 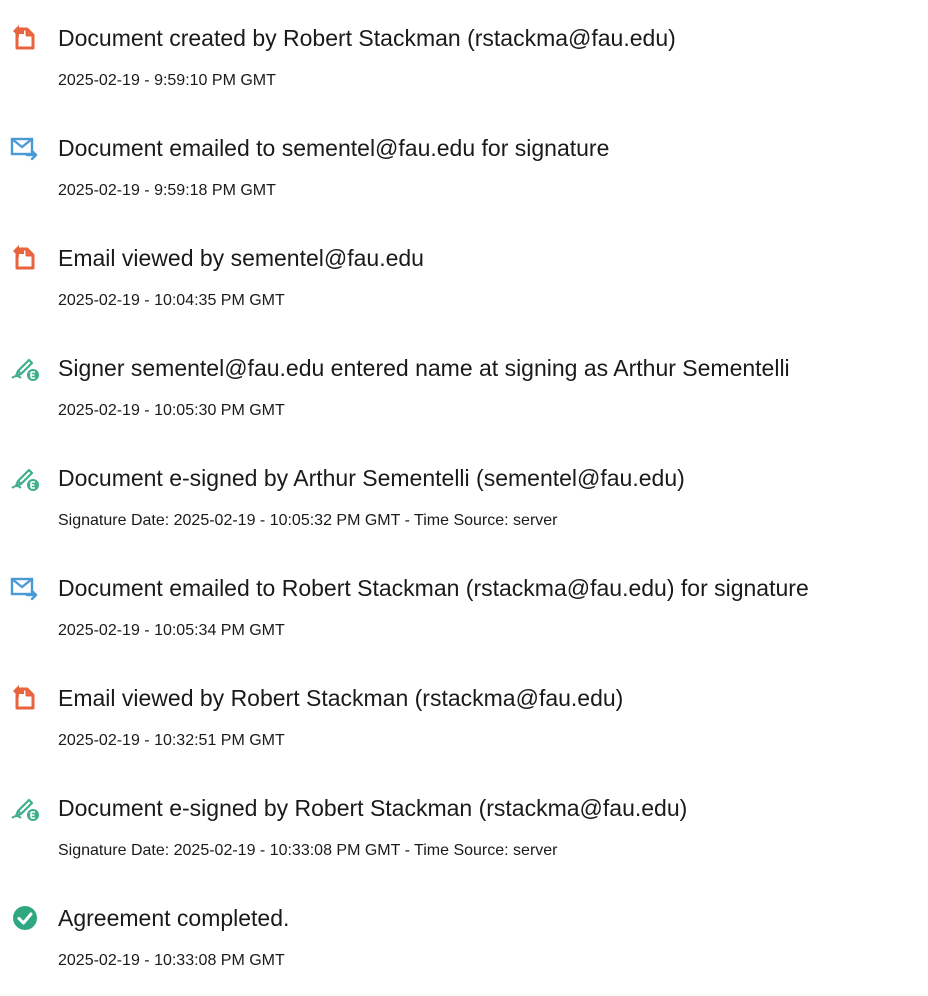 I want to click on event-timestamp: 2025-02-19 - 9:59:18 PM GMT, so click(x=167, y=190).